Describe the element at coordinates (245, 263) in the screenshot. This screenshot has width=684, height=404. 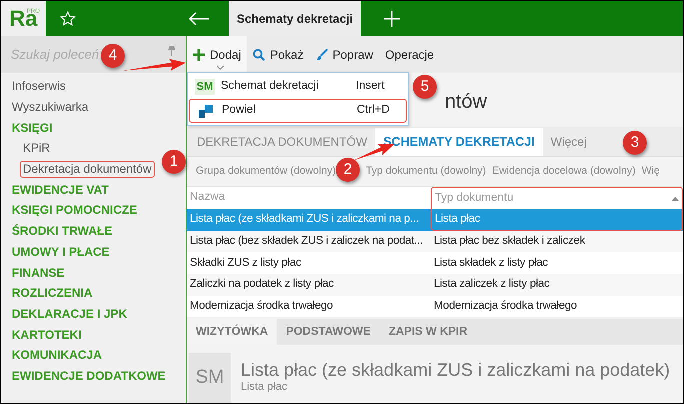
I see `table-cell-text: Składki ZUS z listy płac` at that location.